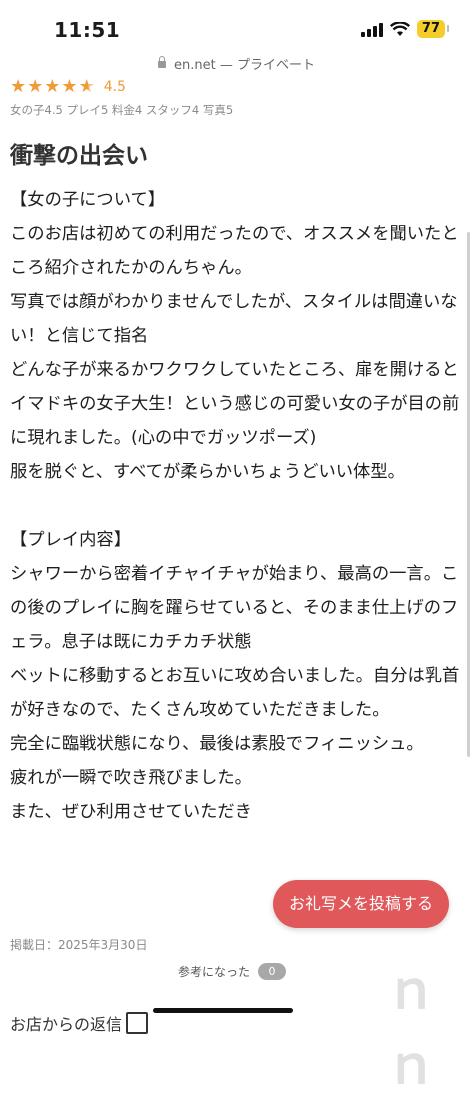 The image size is (473, 1098). I want to click on wifi-icon, so click(399, 28).